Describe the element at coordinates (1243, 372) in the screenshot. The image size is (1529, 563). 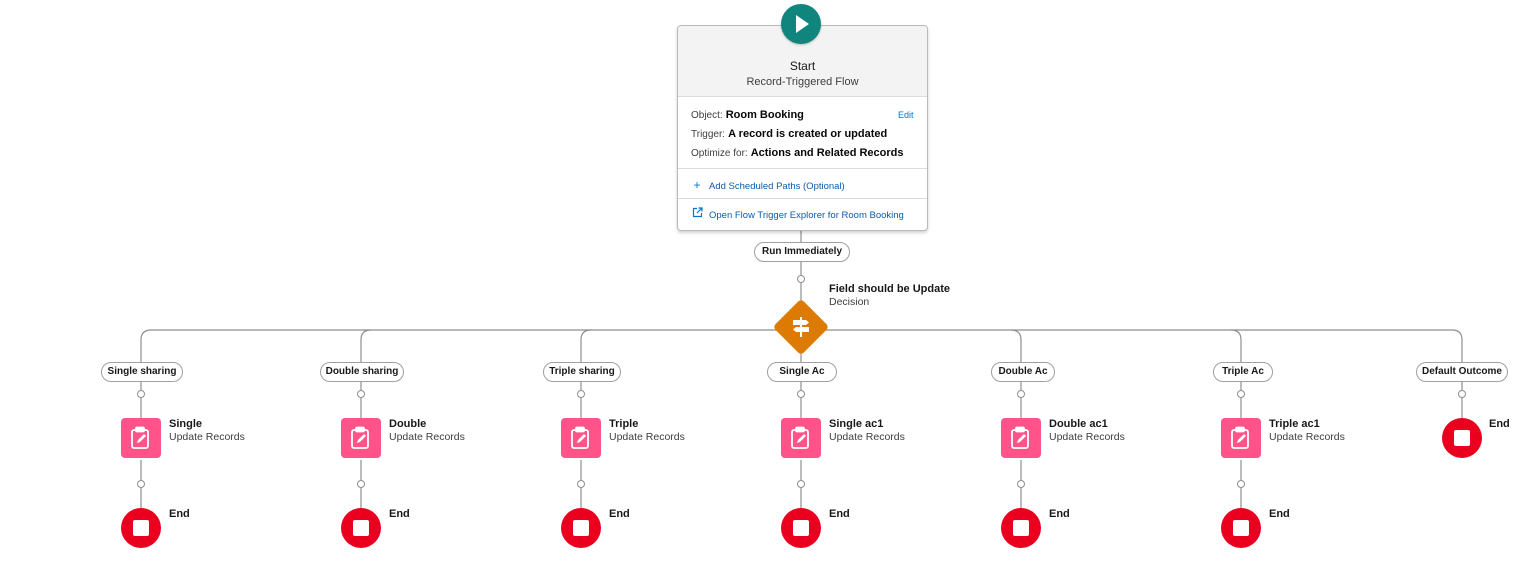
I see `outcome-pill-triple-ac: Triple Ac` at that location.